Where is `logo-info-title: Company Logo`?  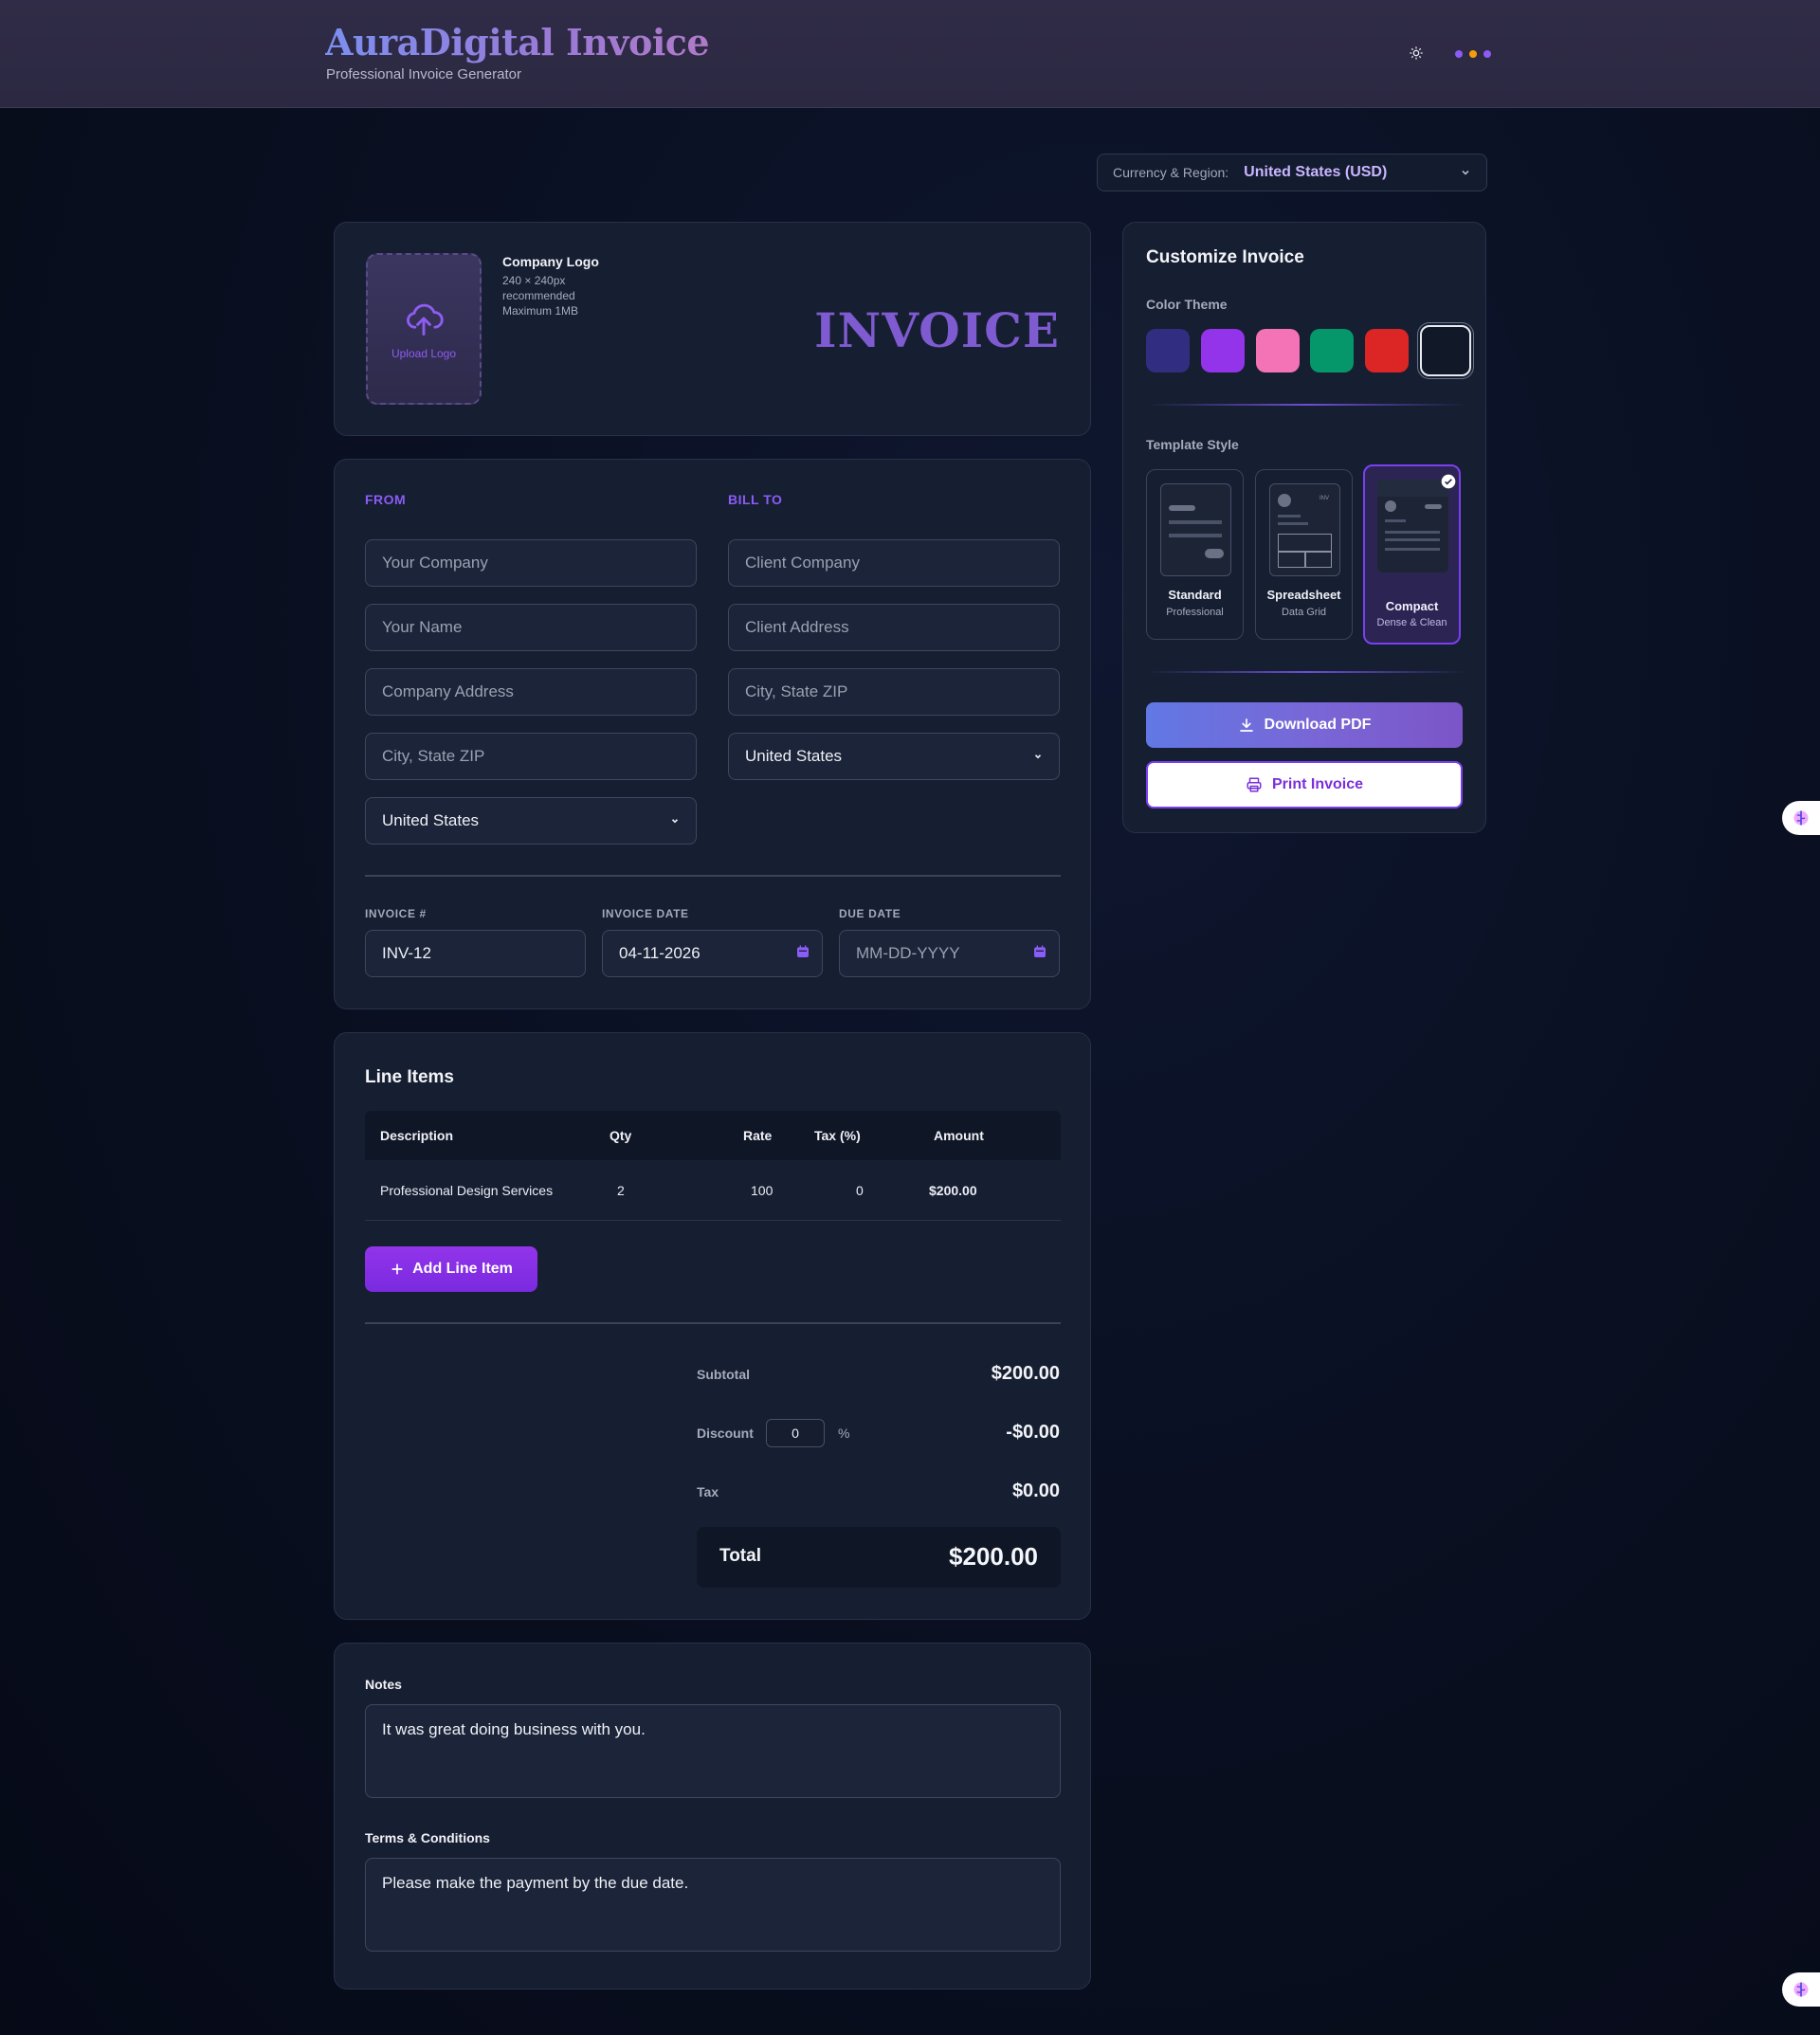 logo-info-title: Company Logo is located at coordinates (550, 261).